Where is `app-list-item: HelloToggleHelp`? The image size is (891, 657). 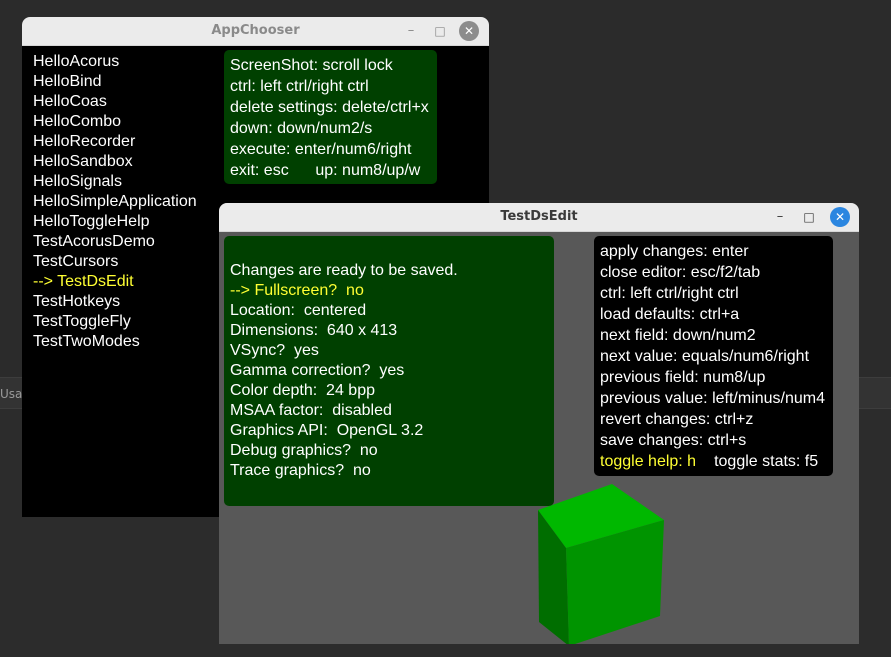 app-list-item: HelloToggleHelp is located at coordinates (115, 222).